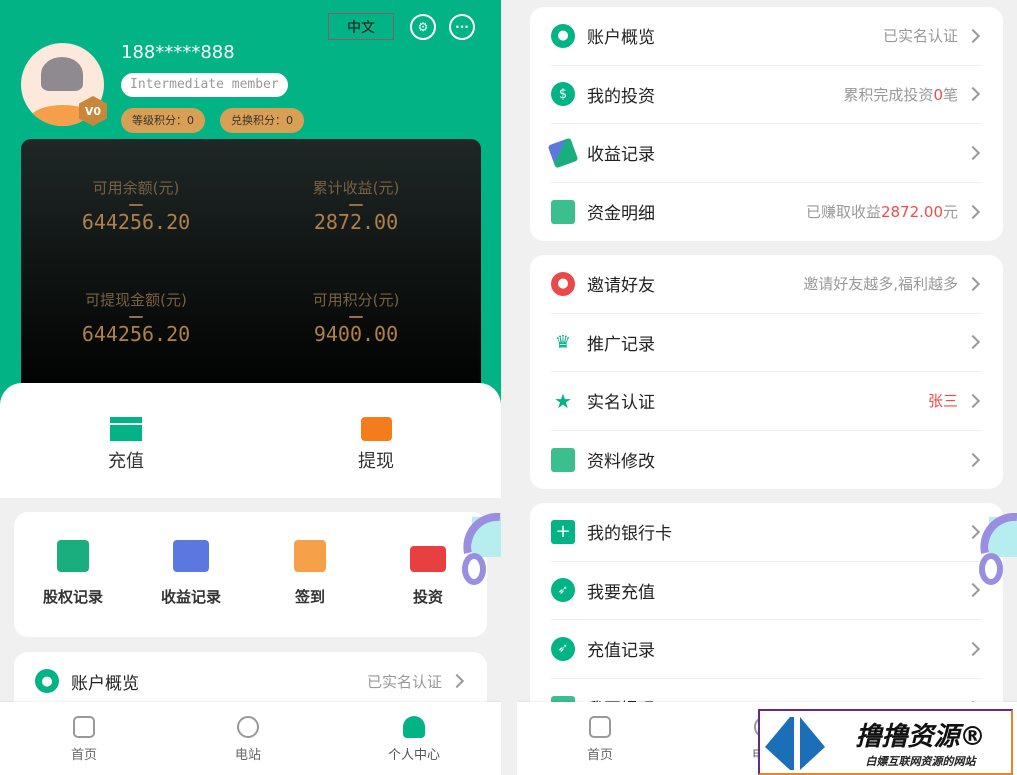  Describe the element at coordinates (621, 344) in the screenshot. I see `row-label: 推广记录` at that location.